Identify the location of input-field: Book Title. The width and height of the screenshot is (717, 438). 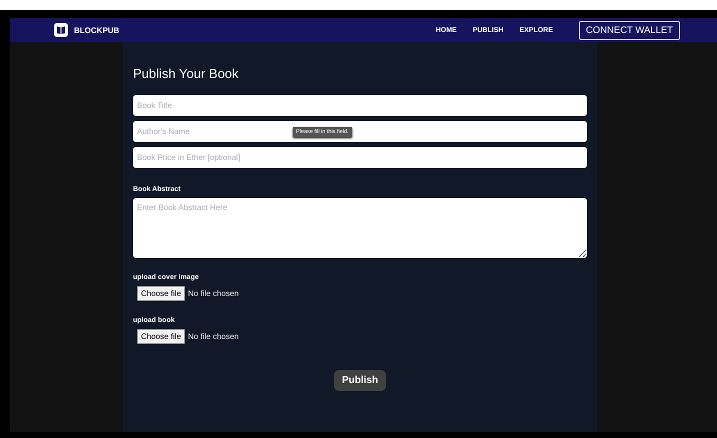
(360, 105).